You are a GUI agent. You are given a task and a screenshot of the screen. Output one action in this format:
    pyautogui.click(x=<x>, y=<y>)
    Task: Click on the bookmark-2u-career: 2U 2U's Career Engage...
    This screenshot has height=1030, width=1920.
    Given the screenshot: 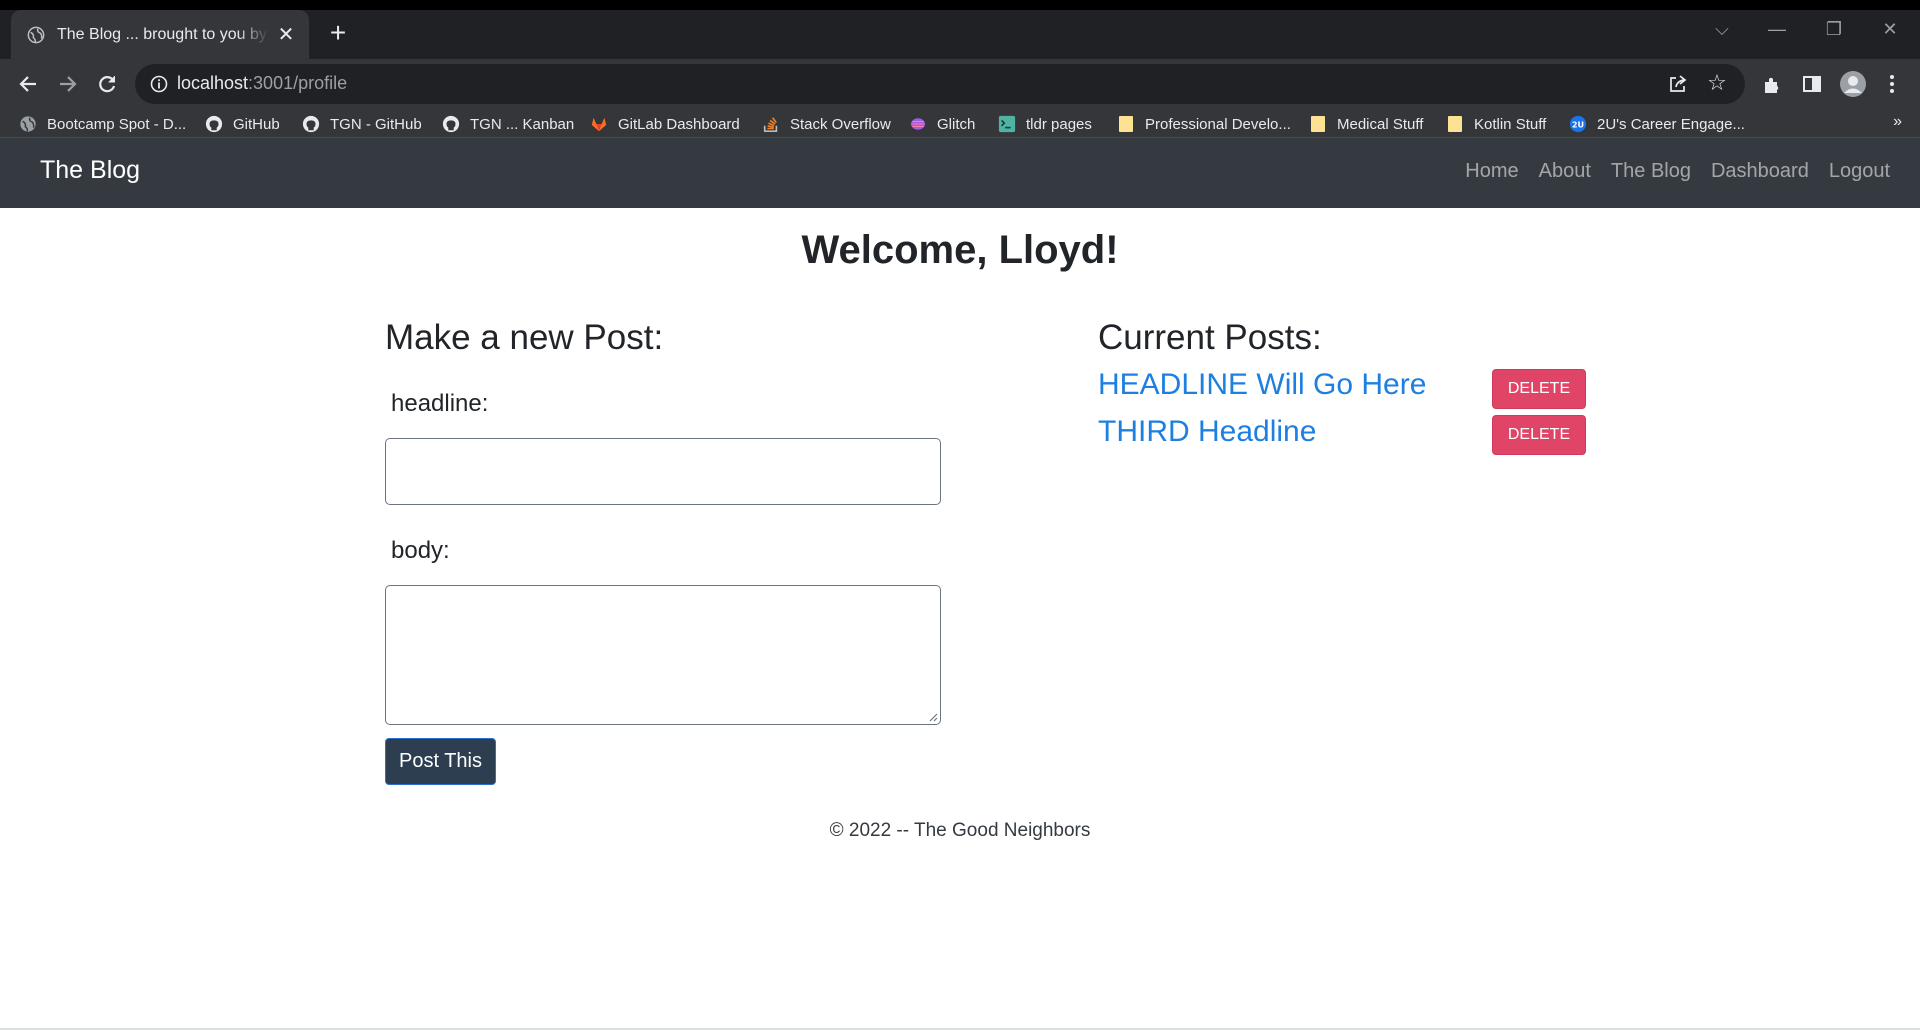 What is the action you would take?
    pyautogui.click(x=1657, y=124)
    